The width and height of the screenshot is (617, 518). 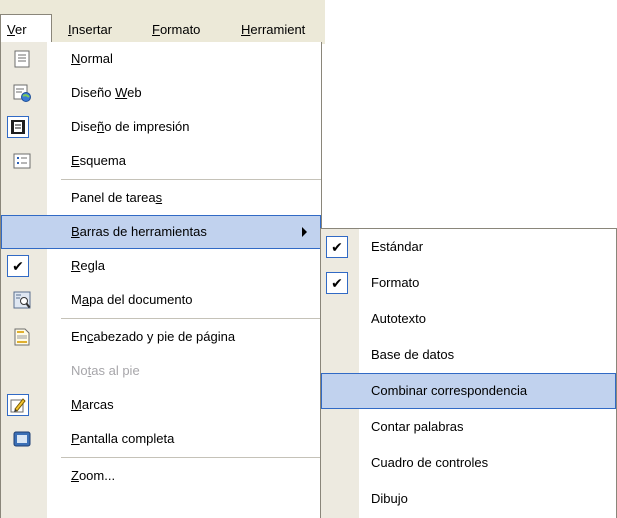 What do you see at coordinates (22, 337) in the screenshot?
I see `header-footer-icon` at bounding box center [22, 337].